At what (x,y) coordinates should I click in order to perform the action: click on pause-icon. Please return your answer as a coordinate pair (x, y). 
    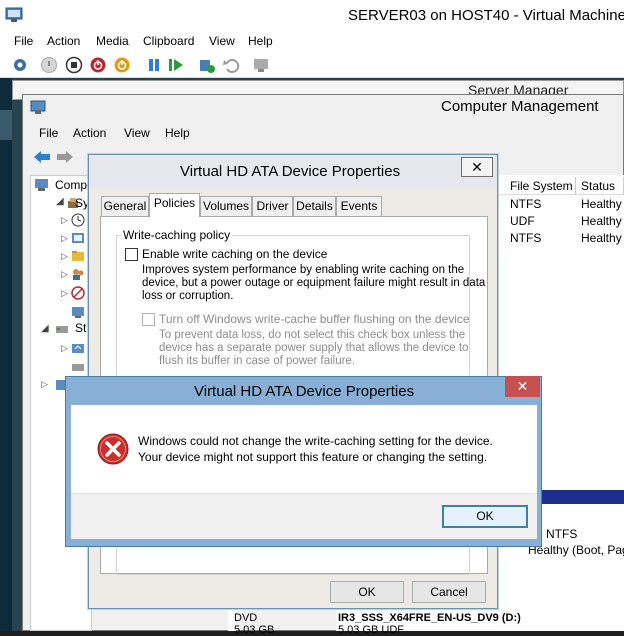
    Looking at the image, I should click on (154, 65).